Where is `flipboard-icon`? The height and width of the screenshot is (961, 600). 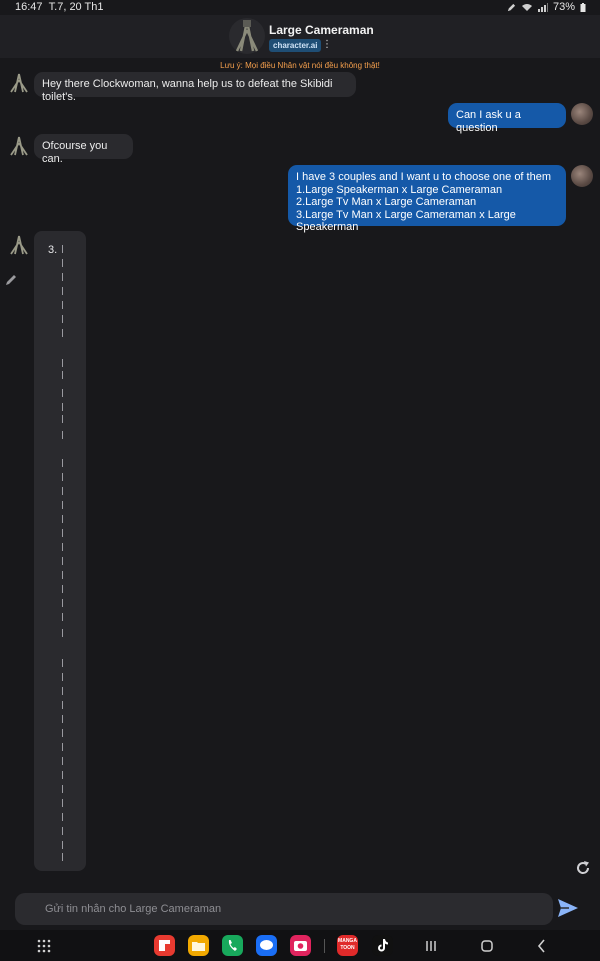
flipboard-icon is located at coordinates (164, 945).